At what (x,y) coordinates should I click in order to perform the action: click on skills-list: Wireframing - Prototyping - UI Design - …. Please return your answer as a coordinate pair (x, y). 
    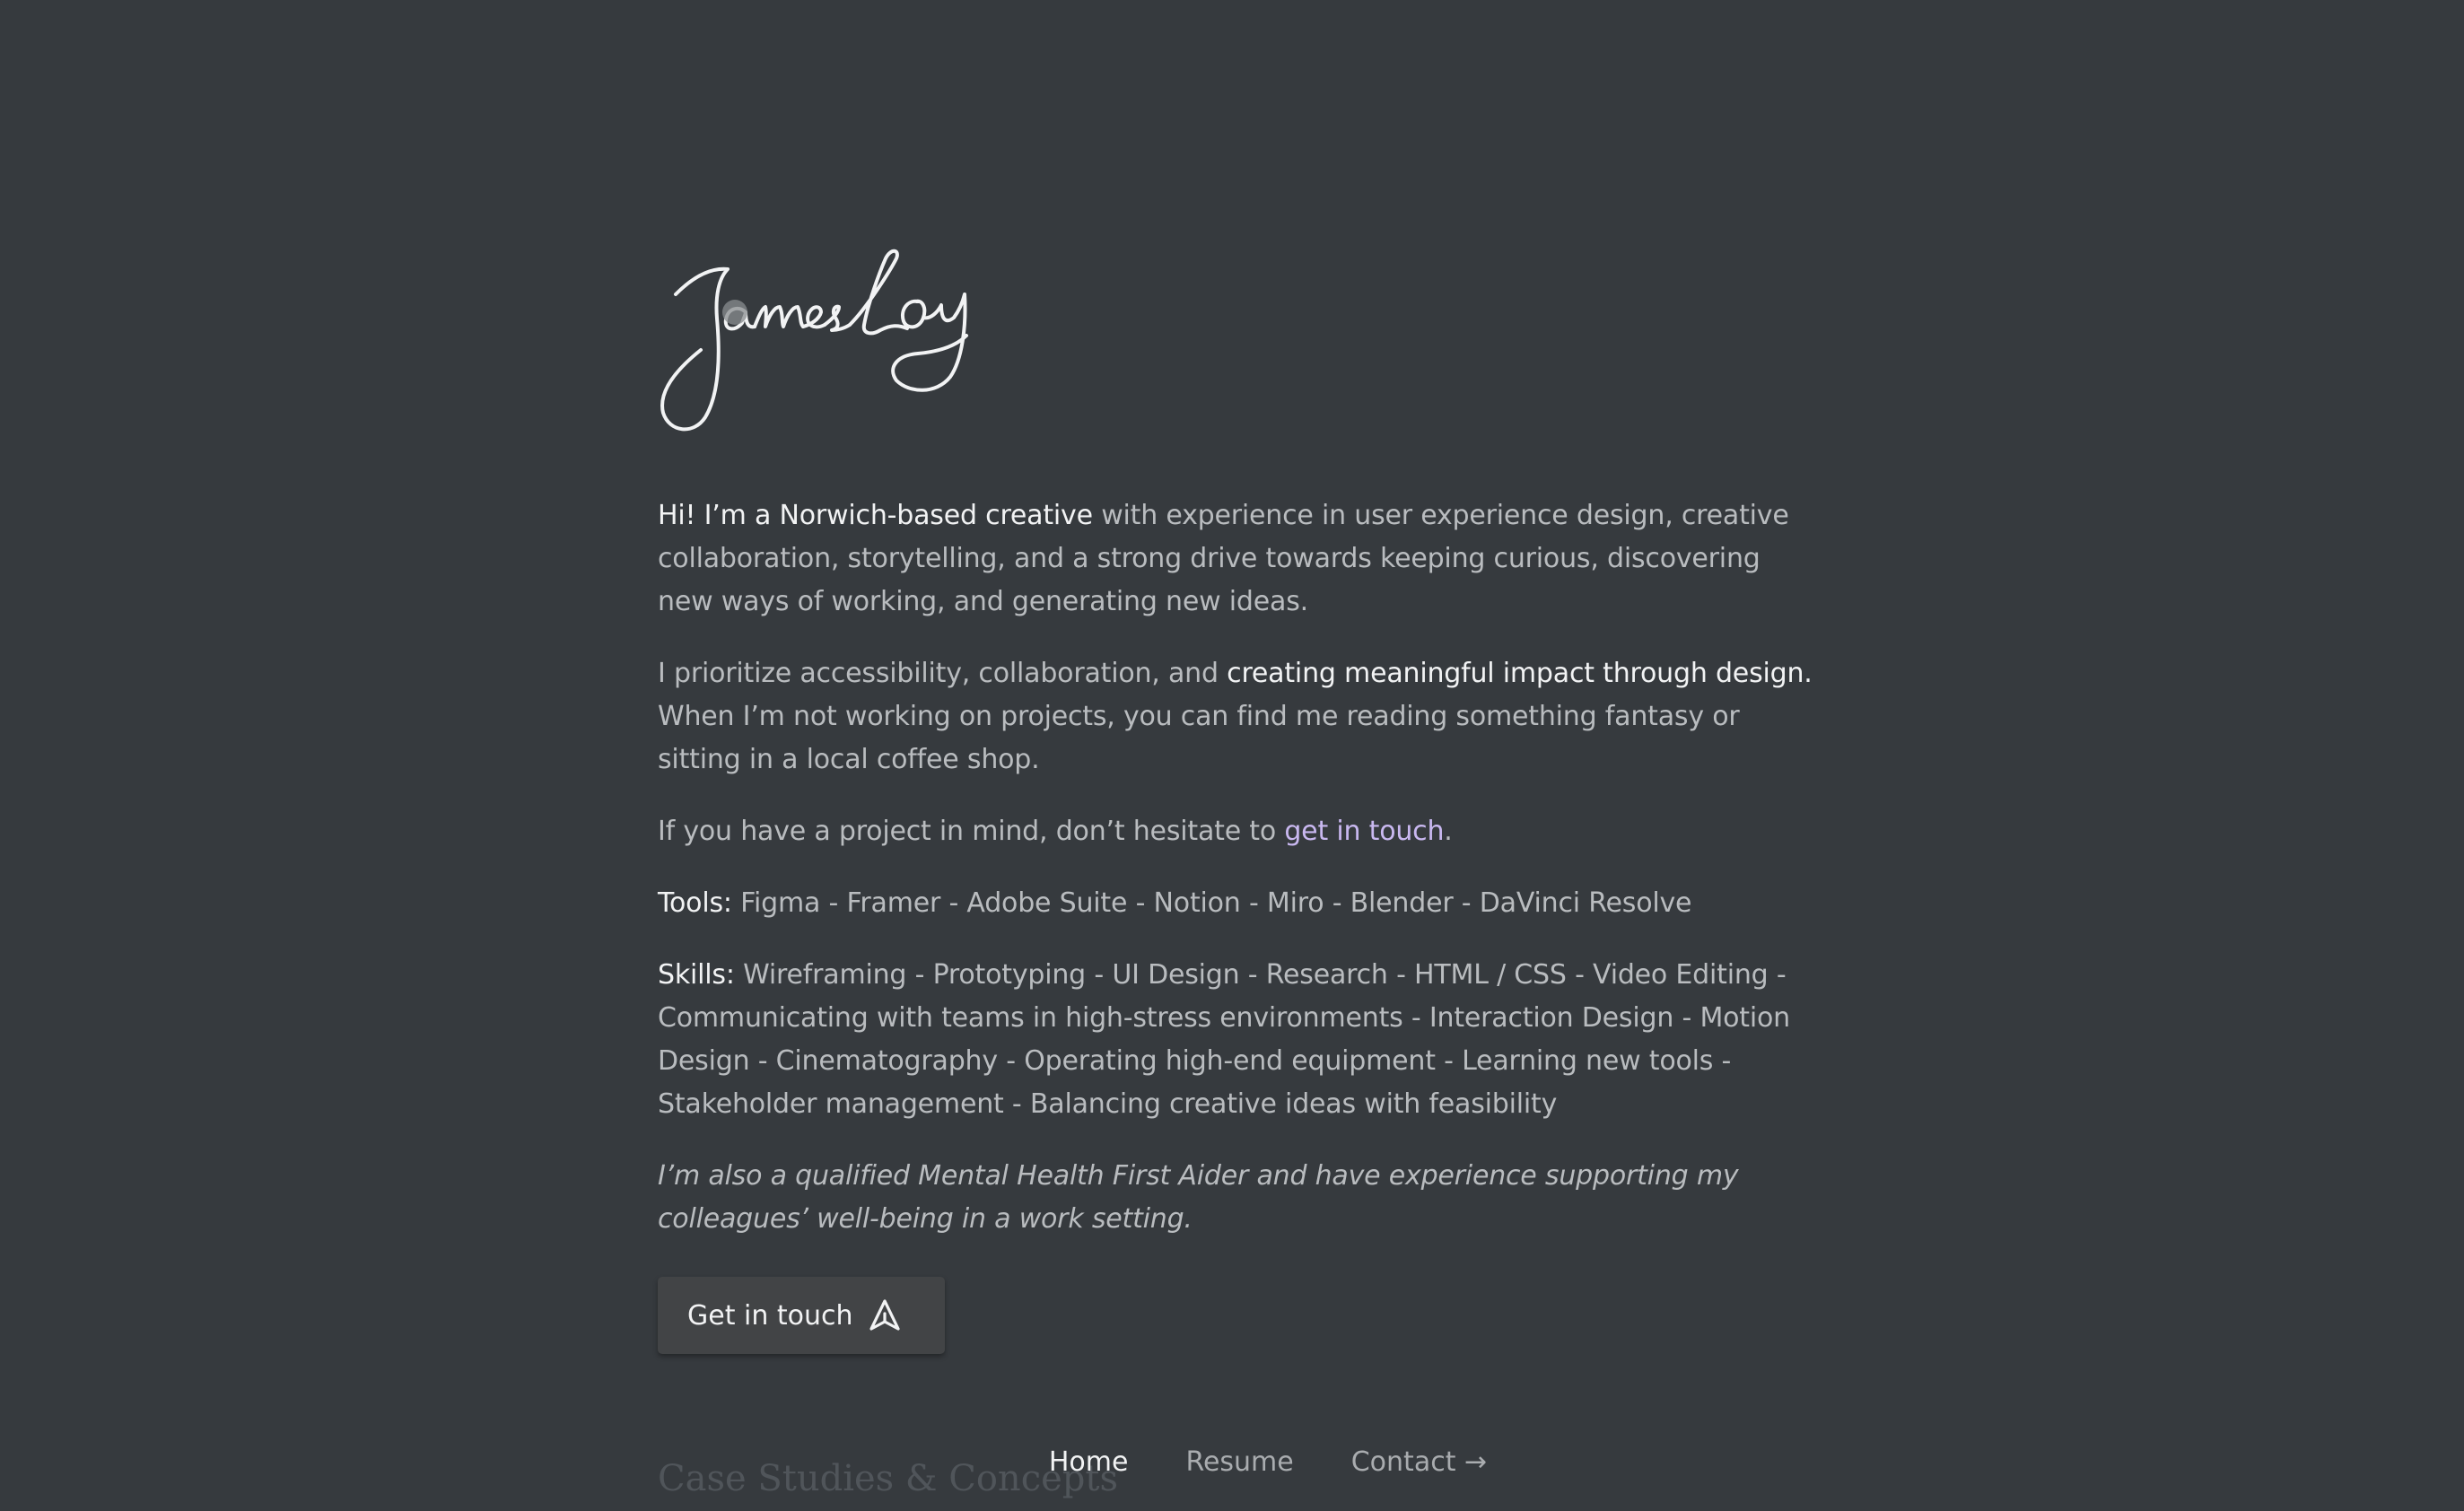
    Looking at the image, I should click on (1224, 1039).